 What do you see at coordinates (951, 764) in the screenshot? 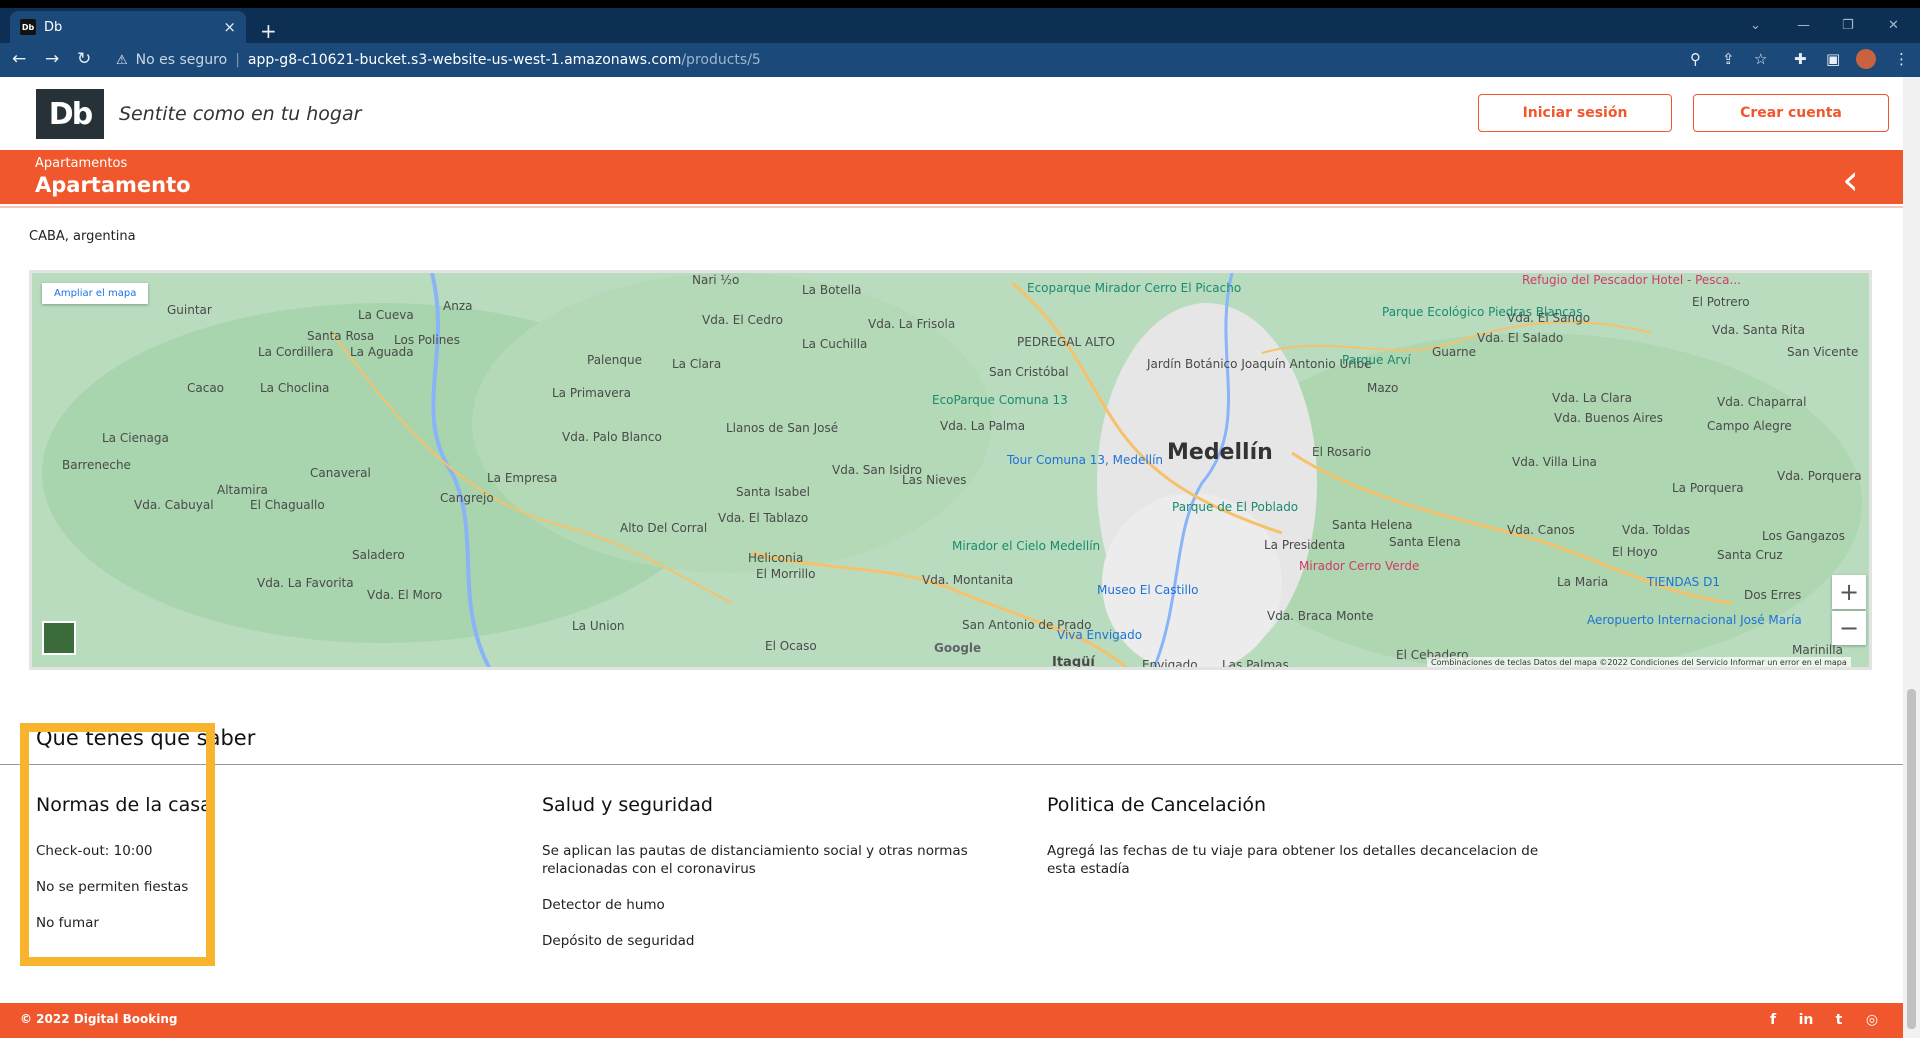
I see `section-divider` at bounding box center [951, 764].